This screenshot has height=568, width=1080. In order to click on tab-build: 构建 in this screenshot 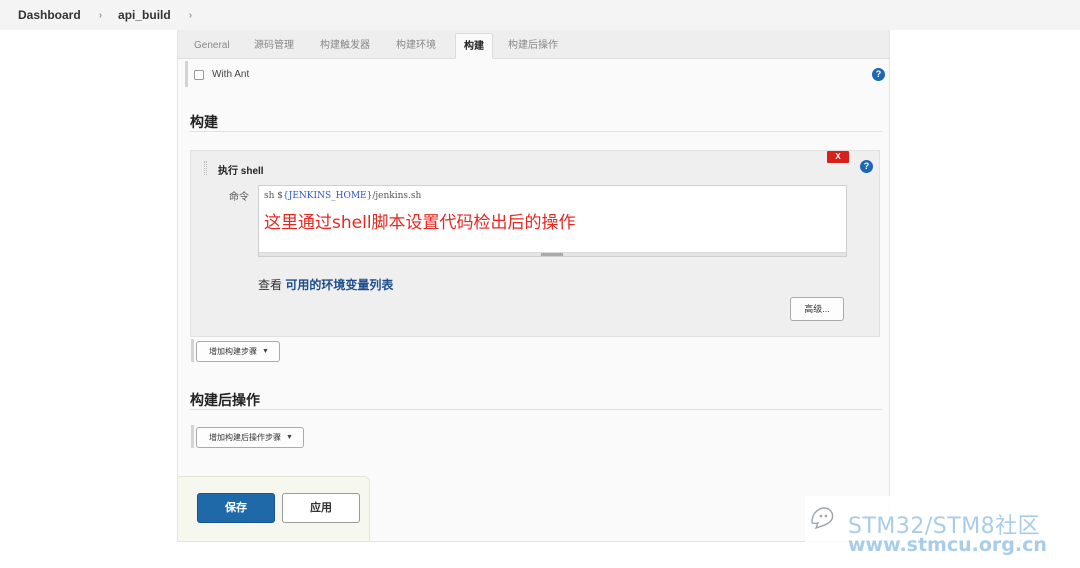, I will do `click(474, 46)`.